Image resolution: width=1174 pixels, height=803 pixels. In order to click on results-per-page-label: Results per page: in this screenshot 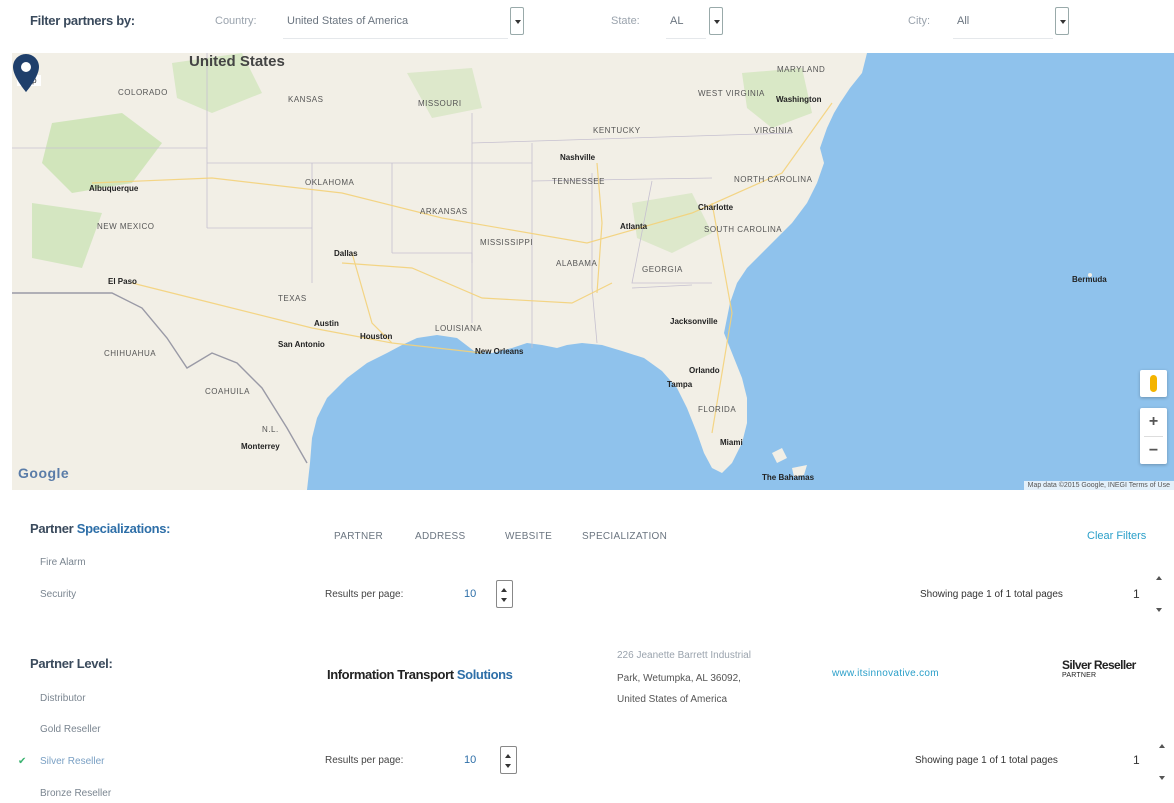, I will do `click(364, 594)`.